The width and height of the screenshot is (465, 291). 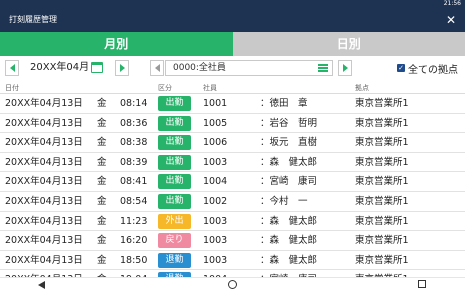 I want to click on kubun-badge: 外出, so click(x=174, y=221).